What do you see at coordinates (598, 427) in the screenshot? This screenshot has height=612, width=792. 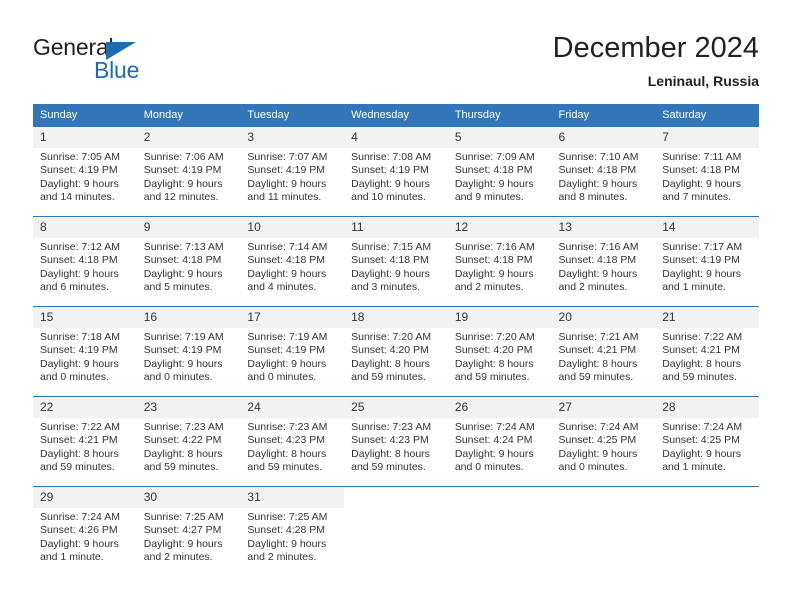 I see `sunrise-time: Sunrise: 7:24 AM` at bounding box center [598, 427].